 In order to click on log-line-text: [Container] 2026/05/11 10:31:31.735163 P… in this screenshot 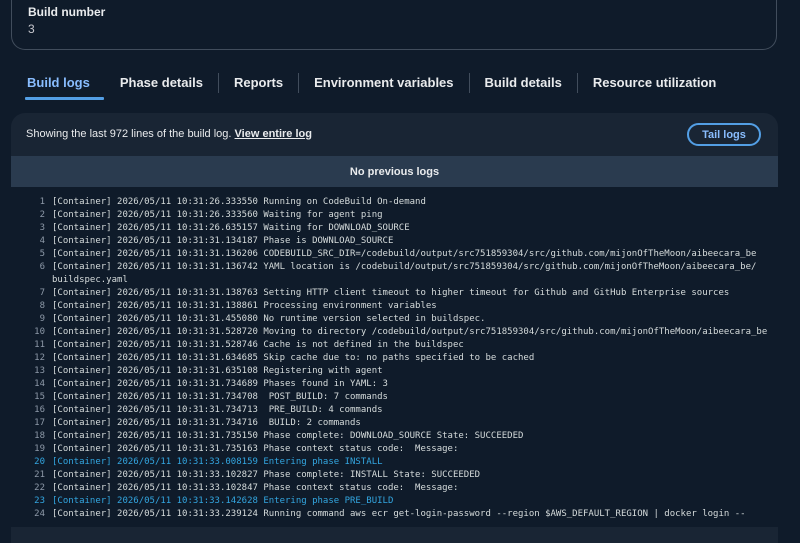, I will do `click(255, 449)`.